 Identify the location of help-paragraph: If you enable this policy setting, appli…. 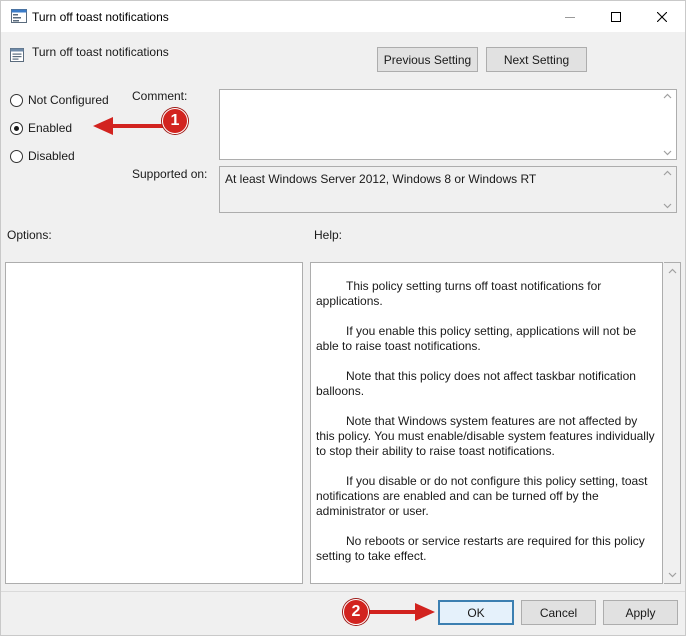
(476, 338).